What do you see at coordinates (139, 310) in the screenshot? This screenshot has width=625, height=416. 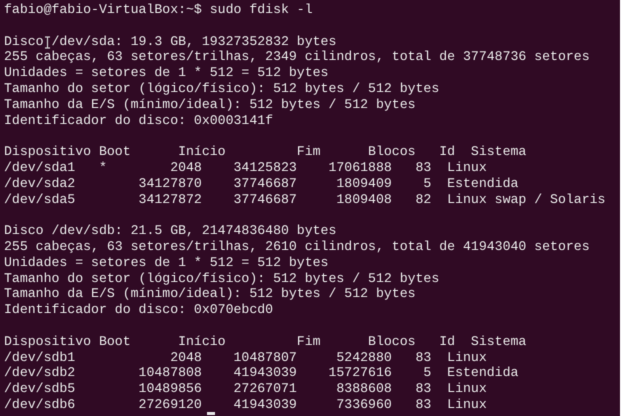 I see `terminal-line: Identificador do disco: 0x070ebcd0` at bounding box center [139, 310].